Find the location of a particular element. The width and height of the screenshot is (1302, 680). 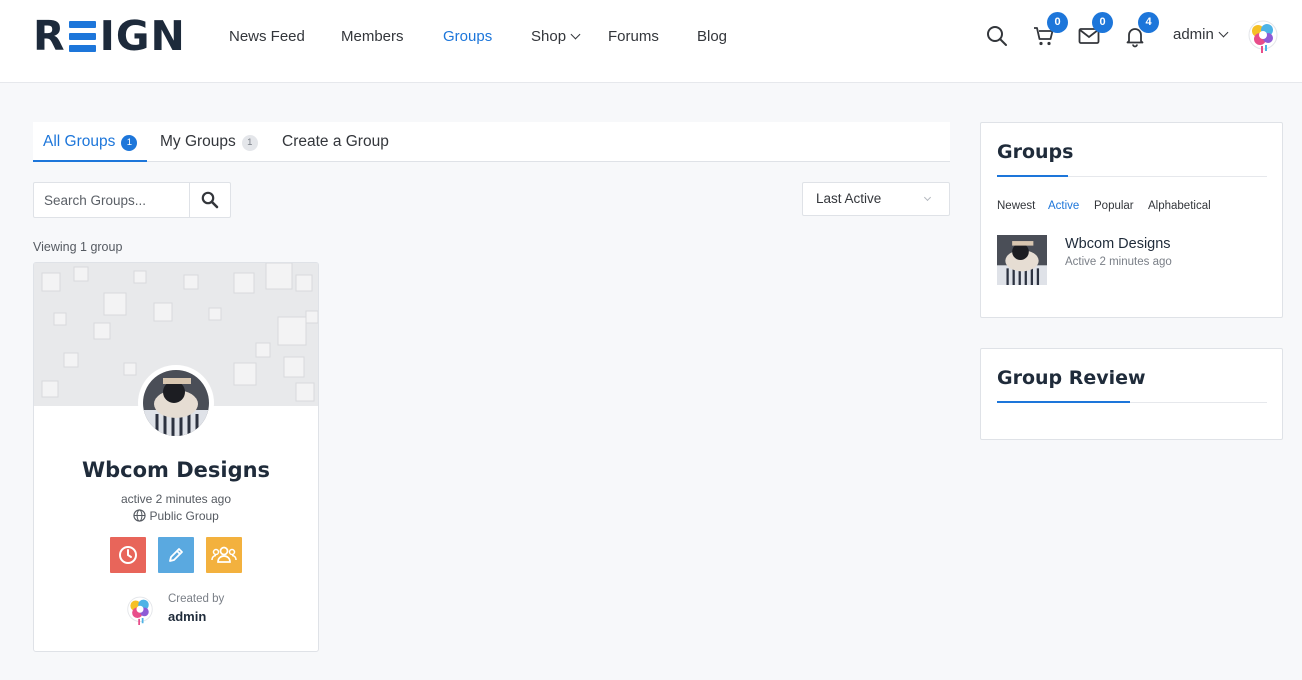

users-icon is located at coordinates (224, 554).